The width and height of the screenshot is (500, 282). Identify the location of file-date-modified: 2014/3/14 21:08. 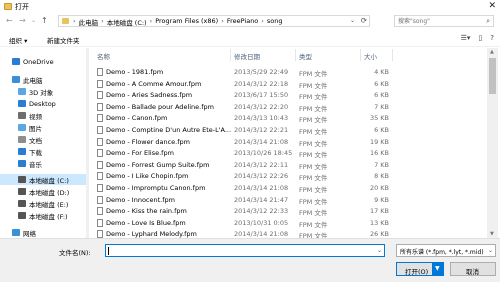
(261, 234).